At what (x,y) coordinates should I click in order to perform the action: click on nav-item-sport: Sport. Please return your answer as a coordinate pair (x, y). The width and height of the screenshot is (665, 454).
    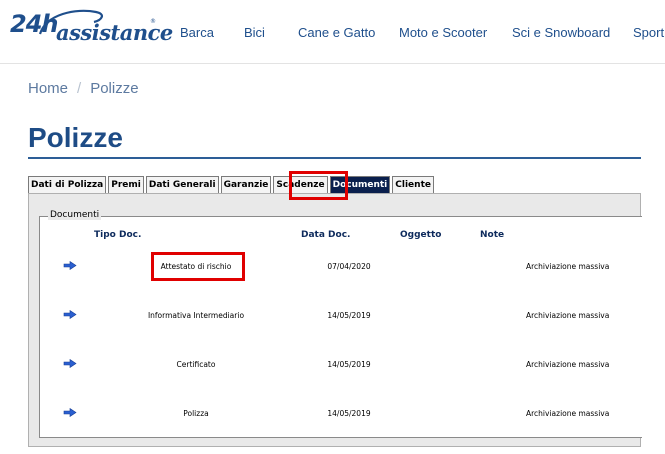
    Looking at the image, I should click on (648, 32).